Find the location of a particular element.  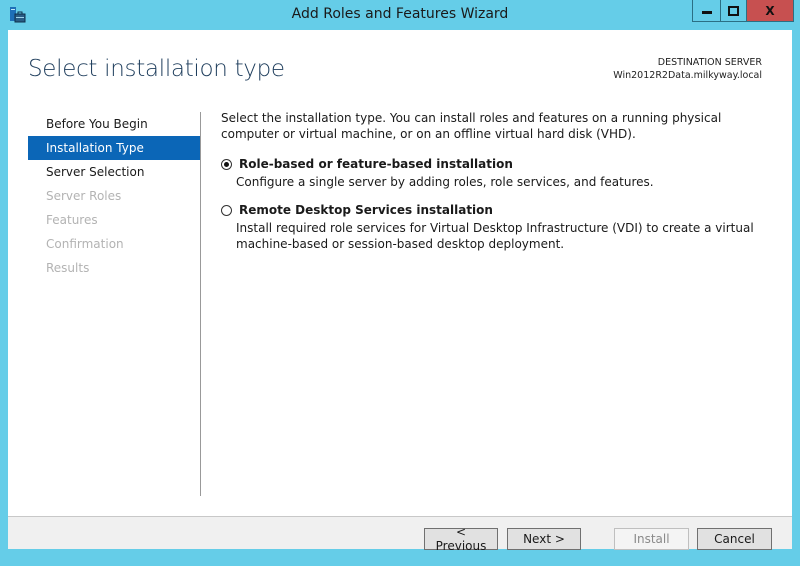

nav-item-results: Results is located at coordinates (68, 268).